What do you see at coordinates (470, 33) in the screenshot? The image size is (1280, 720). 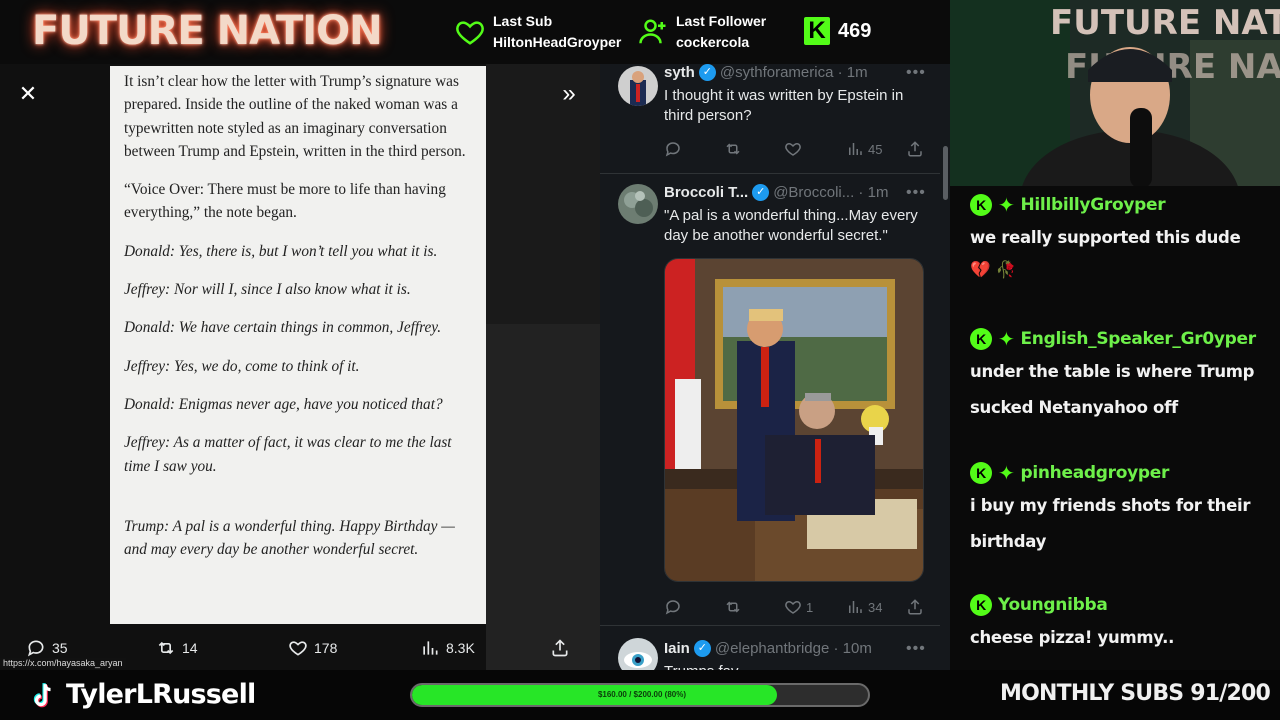 I see `heart-outline-icon` at bounding box center [470, 33].